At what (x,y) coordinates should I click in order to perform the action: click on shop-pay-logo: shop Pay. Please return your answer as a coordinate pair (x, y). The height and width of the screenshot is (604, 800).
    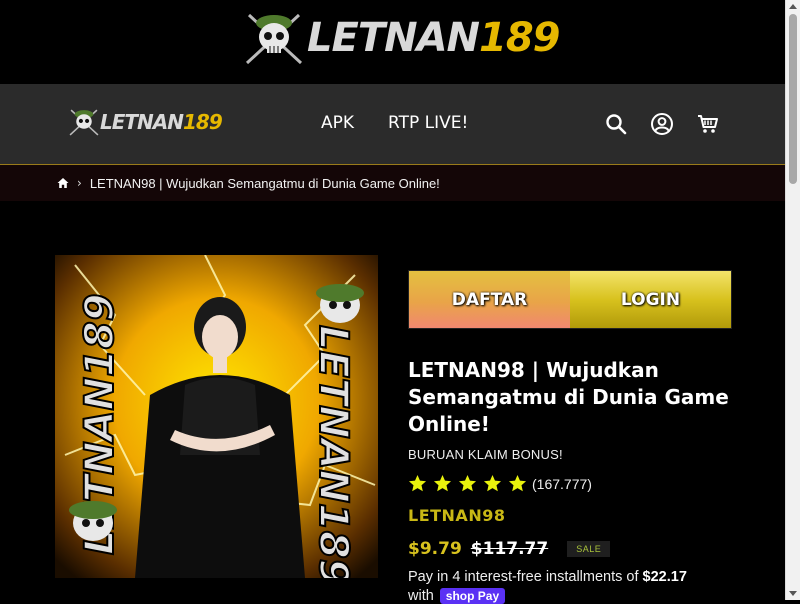
    Looking at the image, I should click on (472, 596).